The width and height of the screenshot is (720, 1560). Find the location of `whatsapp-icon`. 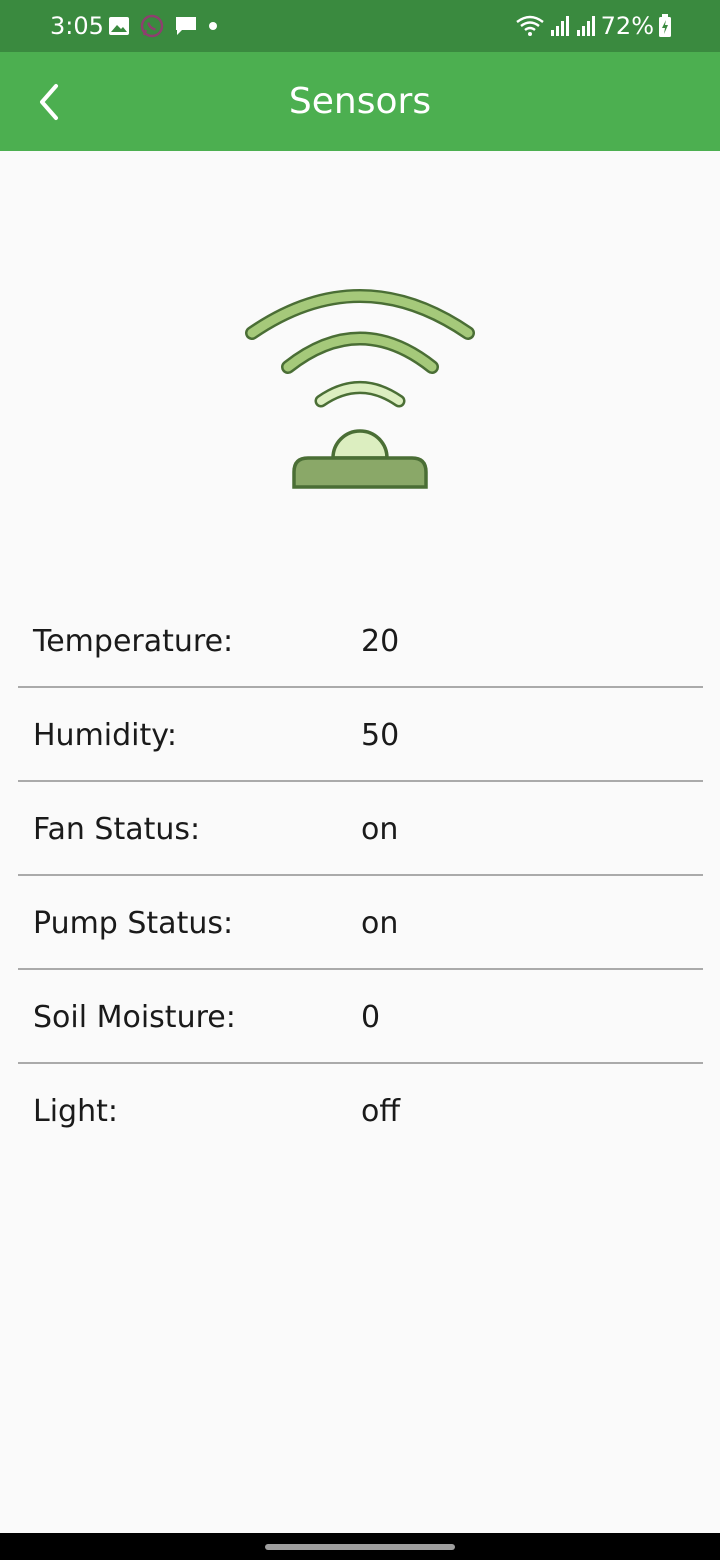

whatsapp-icon is located at coordinates (152, 26).